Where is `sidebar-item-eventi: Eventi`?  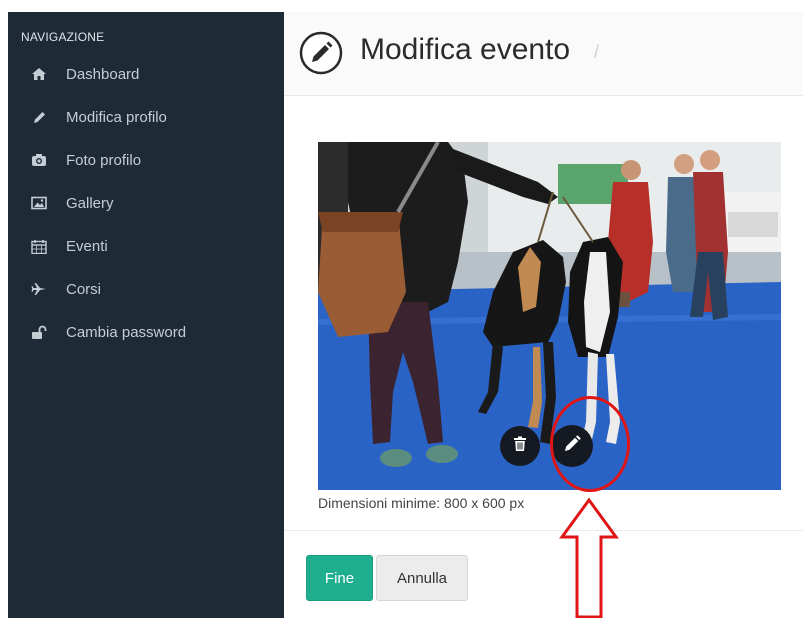 sidebar-item-eventi: Eventi is located at coordinates (146, 246).